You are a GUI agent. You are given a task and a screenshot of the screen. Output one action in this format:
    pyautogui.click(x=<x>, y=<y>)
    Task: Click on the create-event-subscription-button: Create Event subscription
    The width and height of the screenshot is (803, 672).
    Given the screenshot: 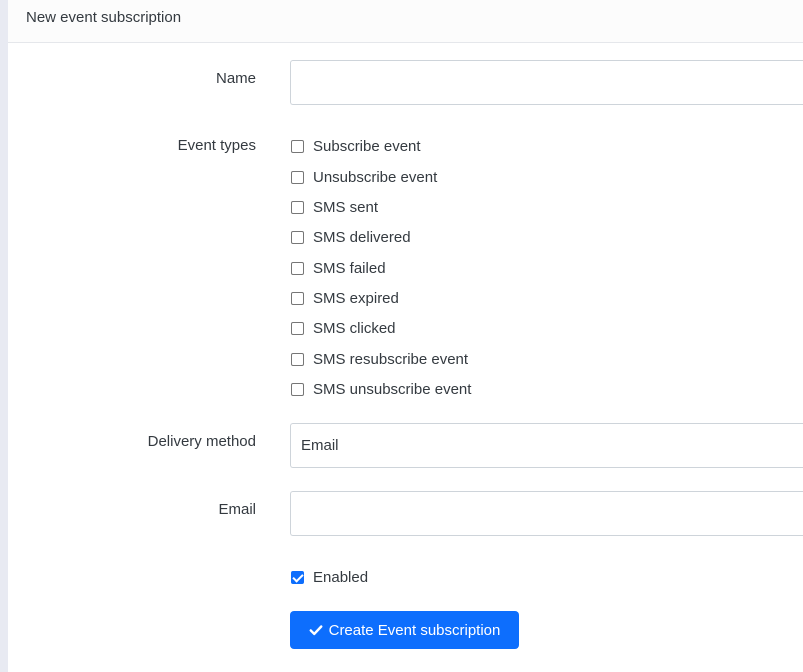 What is the action you would take?
    pyautogui.click(x=404, y=630)
    